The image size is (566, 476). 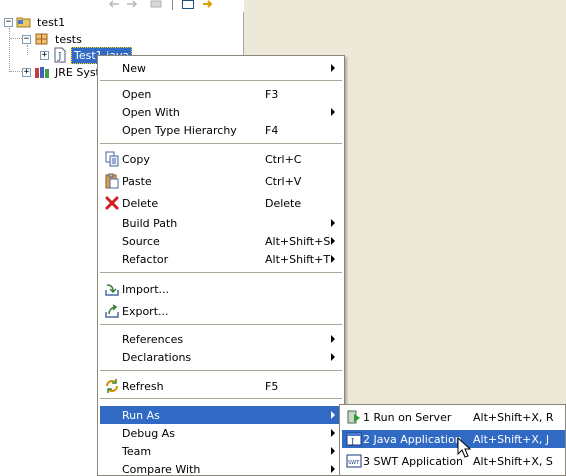 I want to click on menu-item-label: Copy, so click(x=136, y=159).